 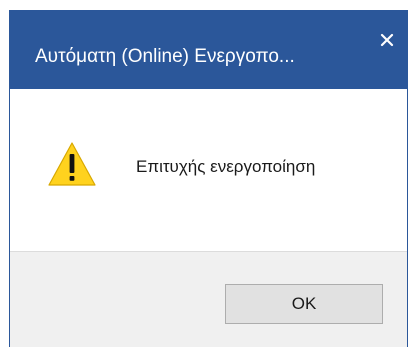 What do you see at coordinates (226, 166) in the screenshot?
I see `message-text: Επιτυχής ενεργοποίηση` at bounding box center [226, 166].